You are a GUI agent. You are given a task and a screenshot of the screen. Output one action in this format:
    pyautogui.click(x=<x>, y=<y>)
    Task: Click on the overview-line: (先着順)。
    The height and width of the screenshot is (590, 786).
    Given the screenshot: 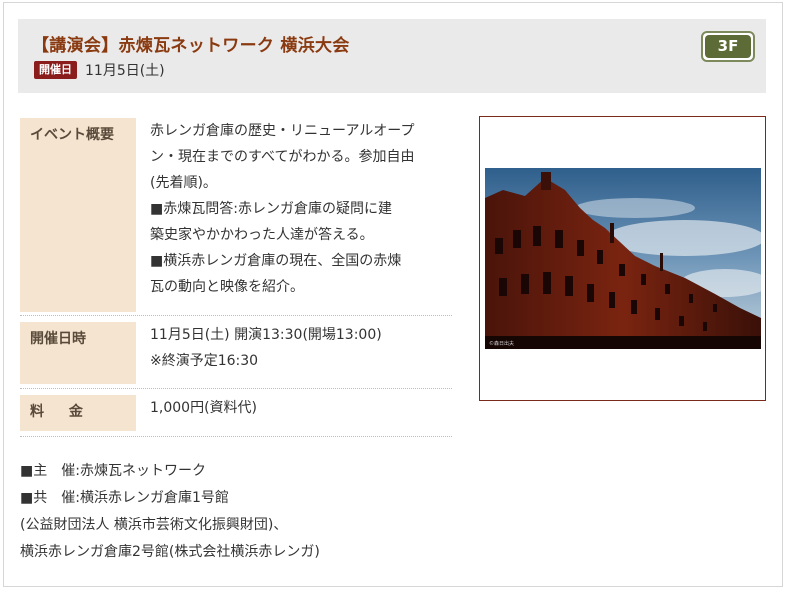 What is the action you would take?
    pyautogui.click(x=183, y=183)
    